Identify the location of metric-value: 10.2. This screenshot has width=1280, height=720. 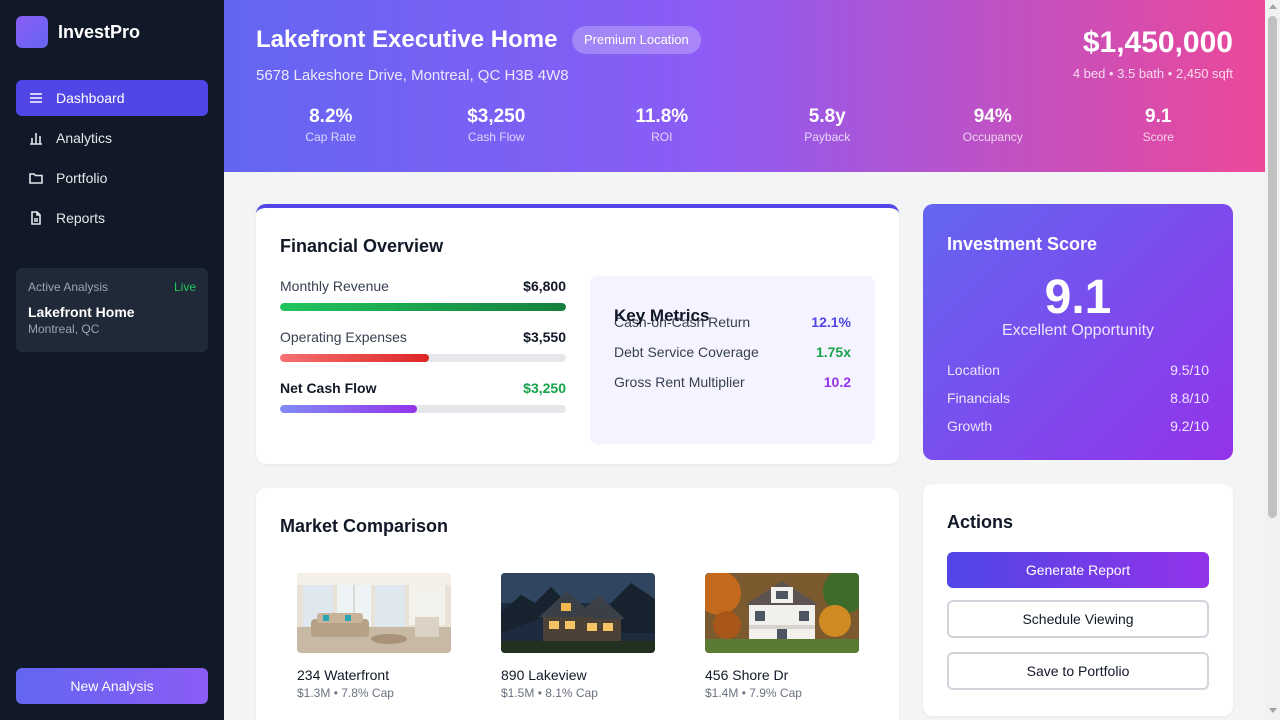
(837, 382).